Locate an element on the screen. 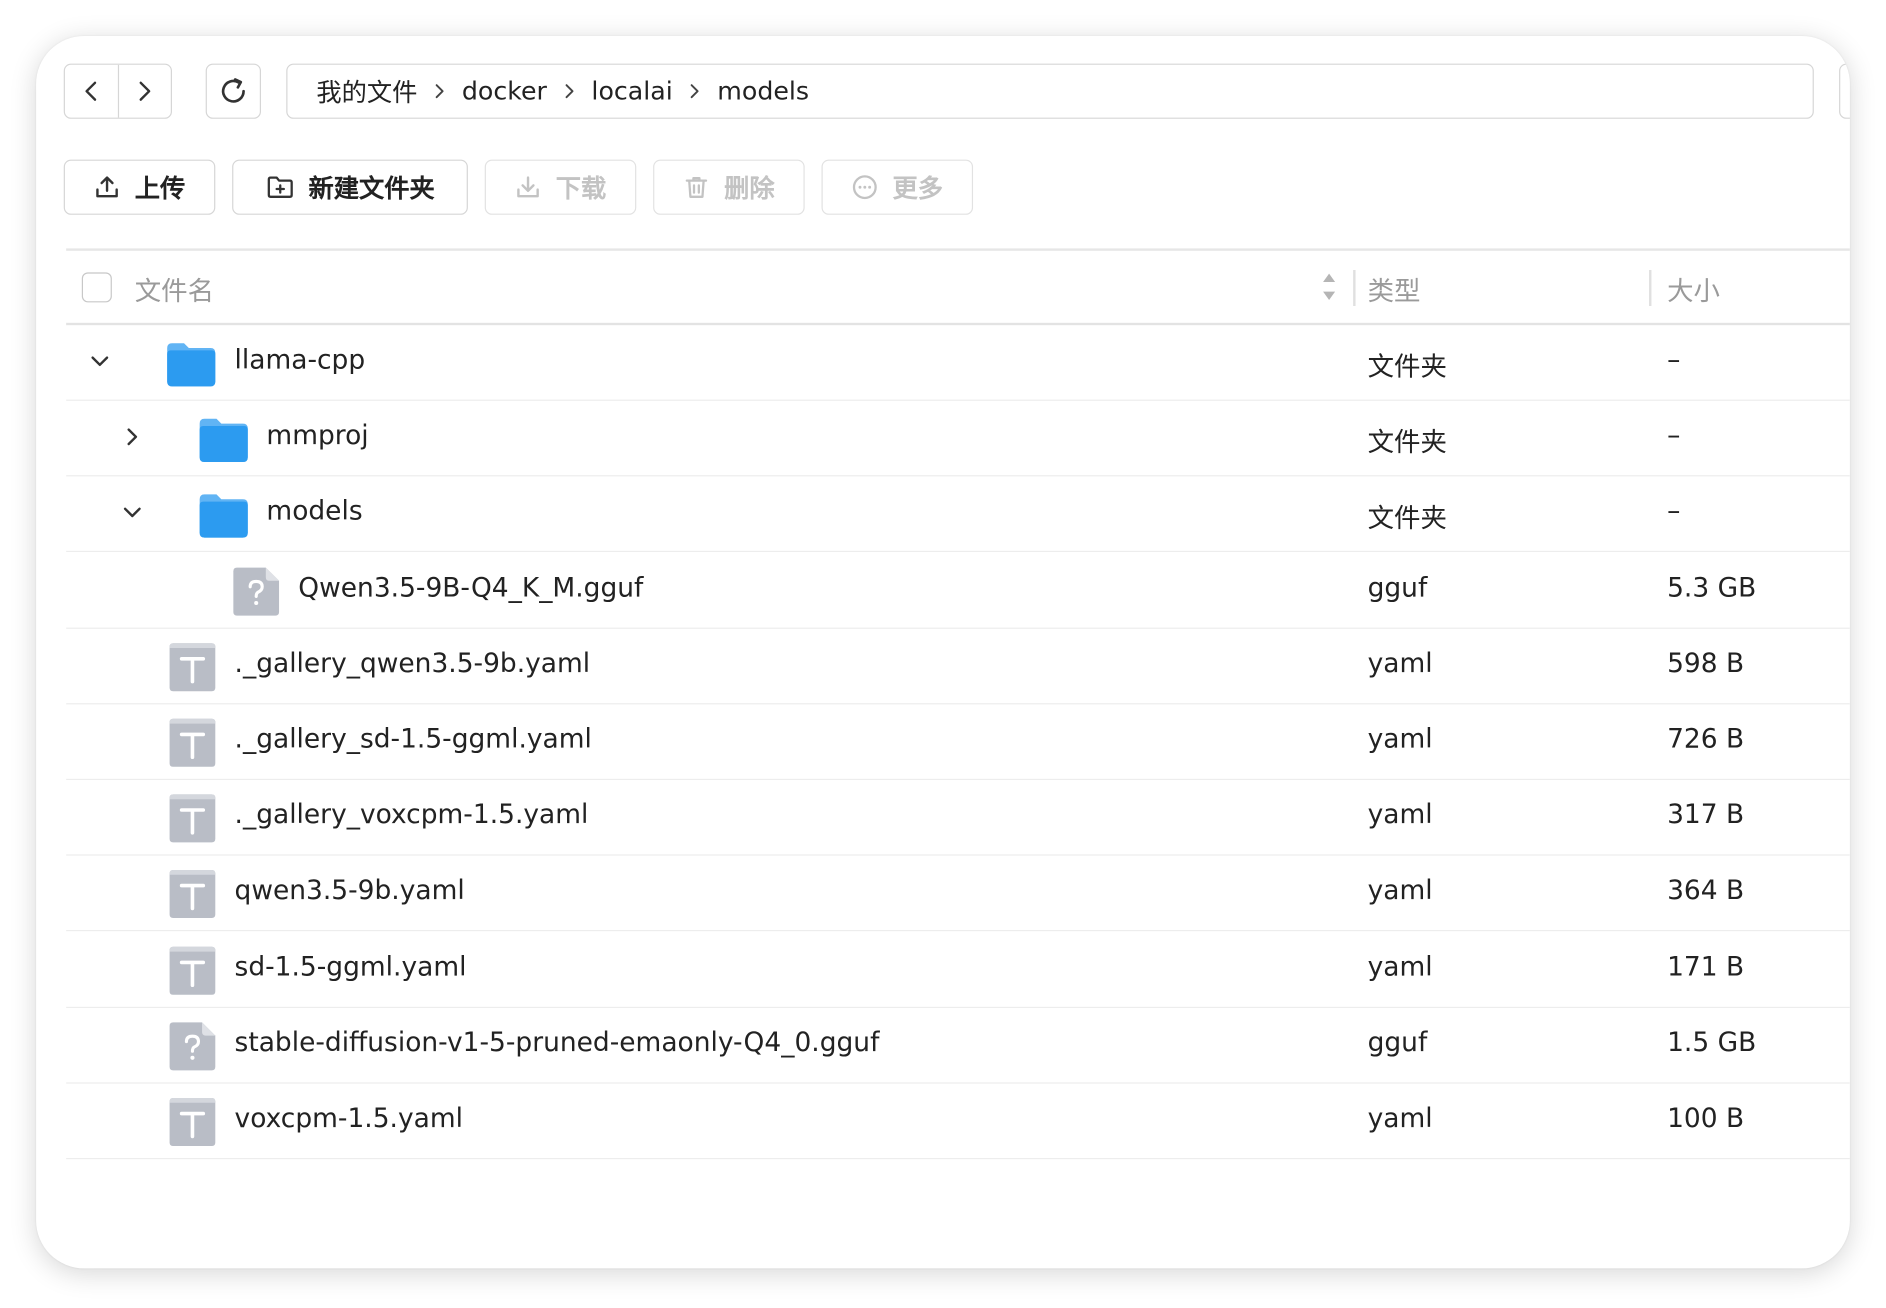  breadcrumb-item-localai: localai is located at coordinates (631, 91).